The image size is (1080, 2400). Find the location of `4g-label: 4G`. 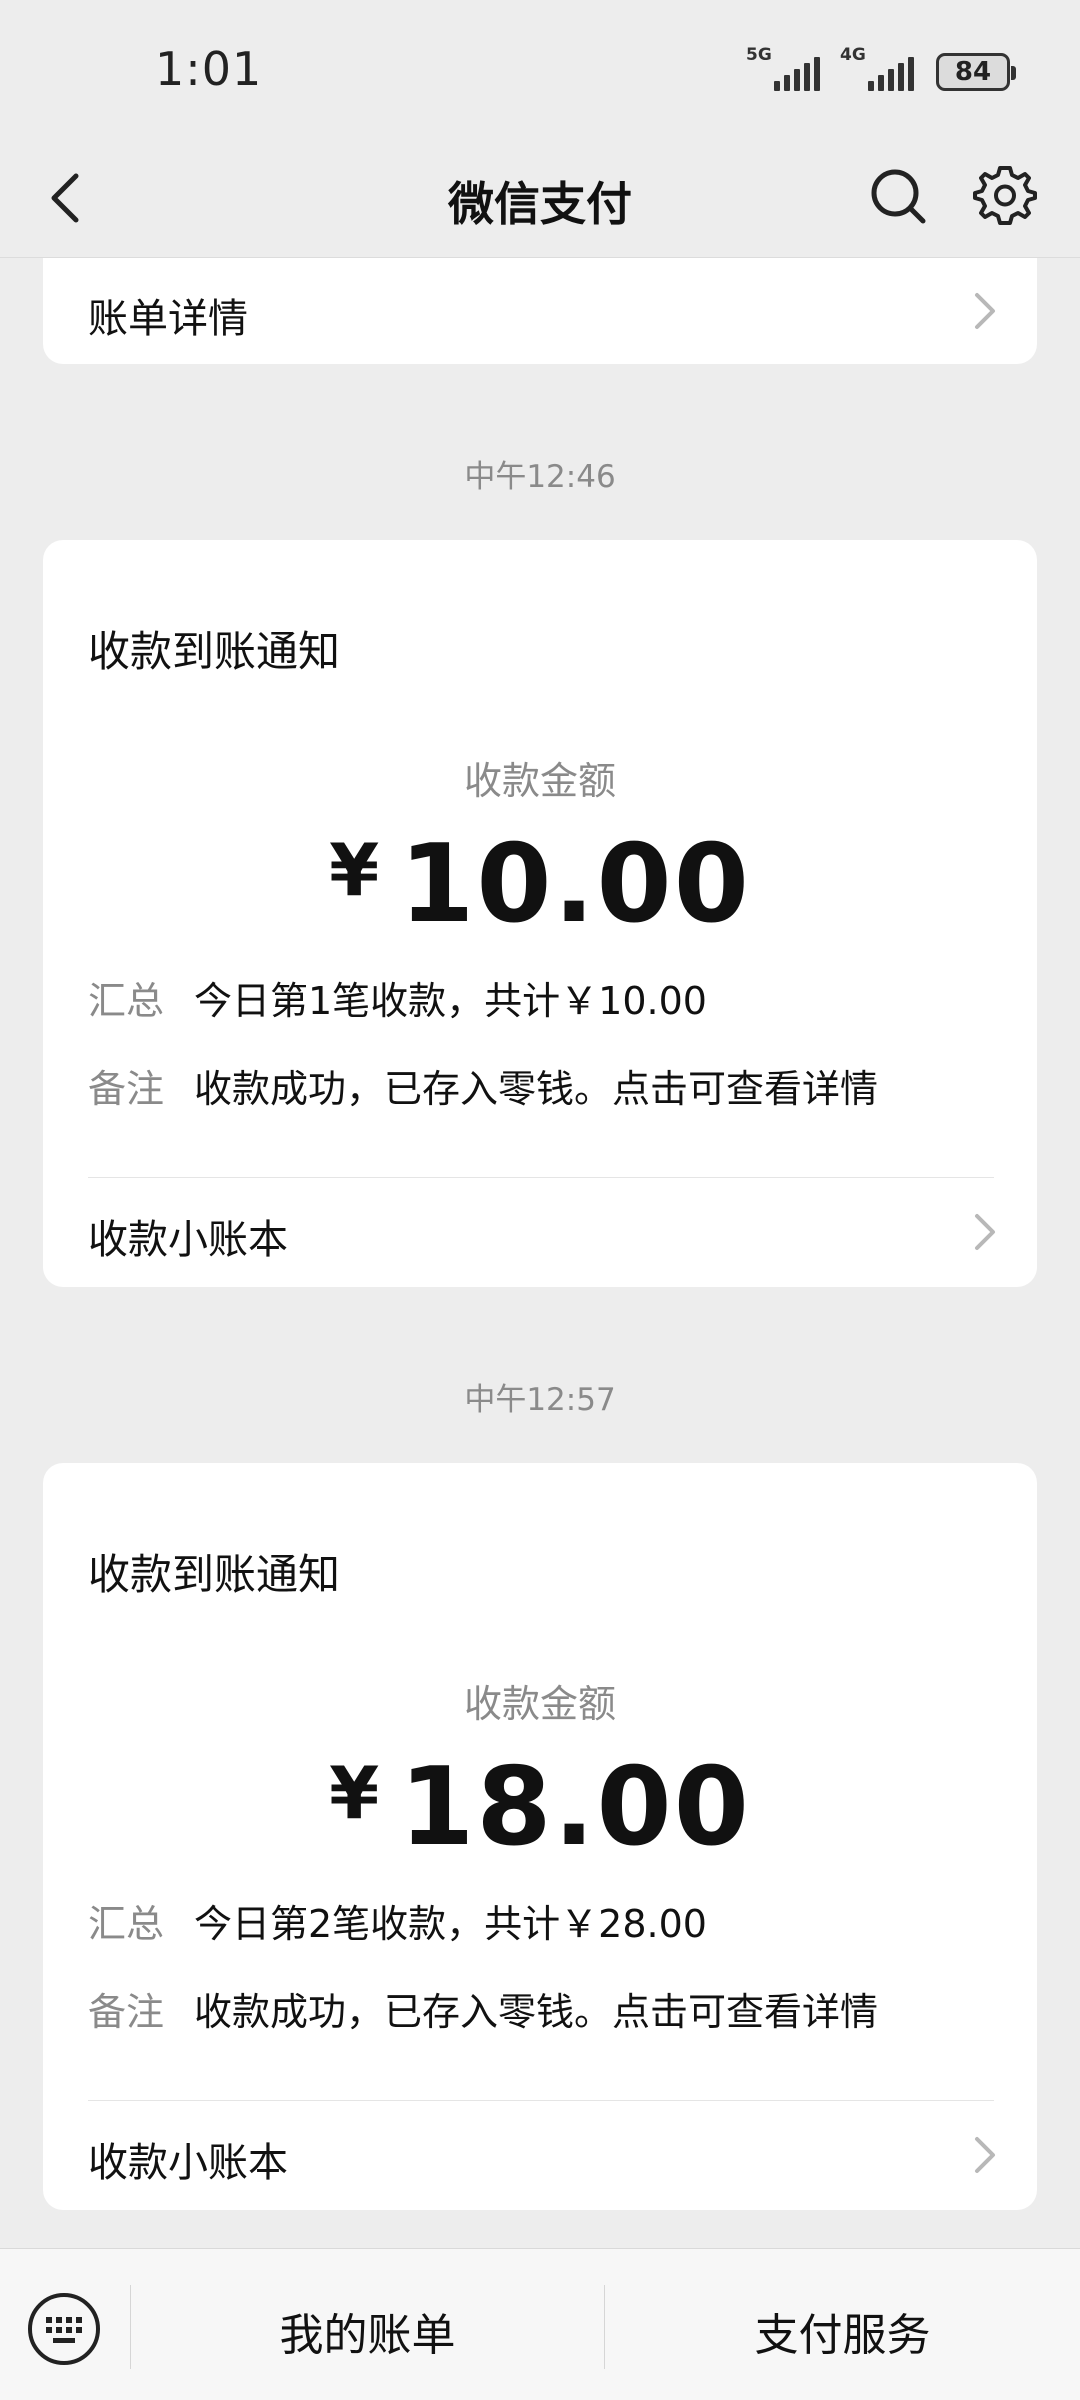

4g-label: 4G is located at coordinates (853, 55).